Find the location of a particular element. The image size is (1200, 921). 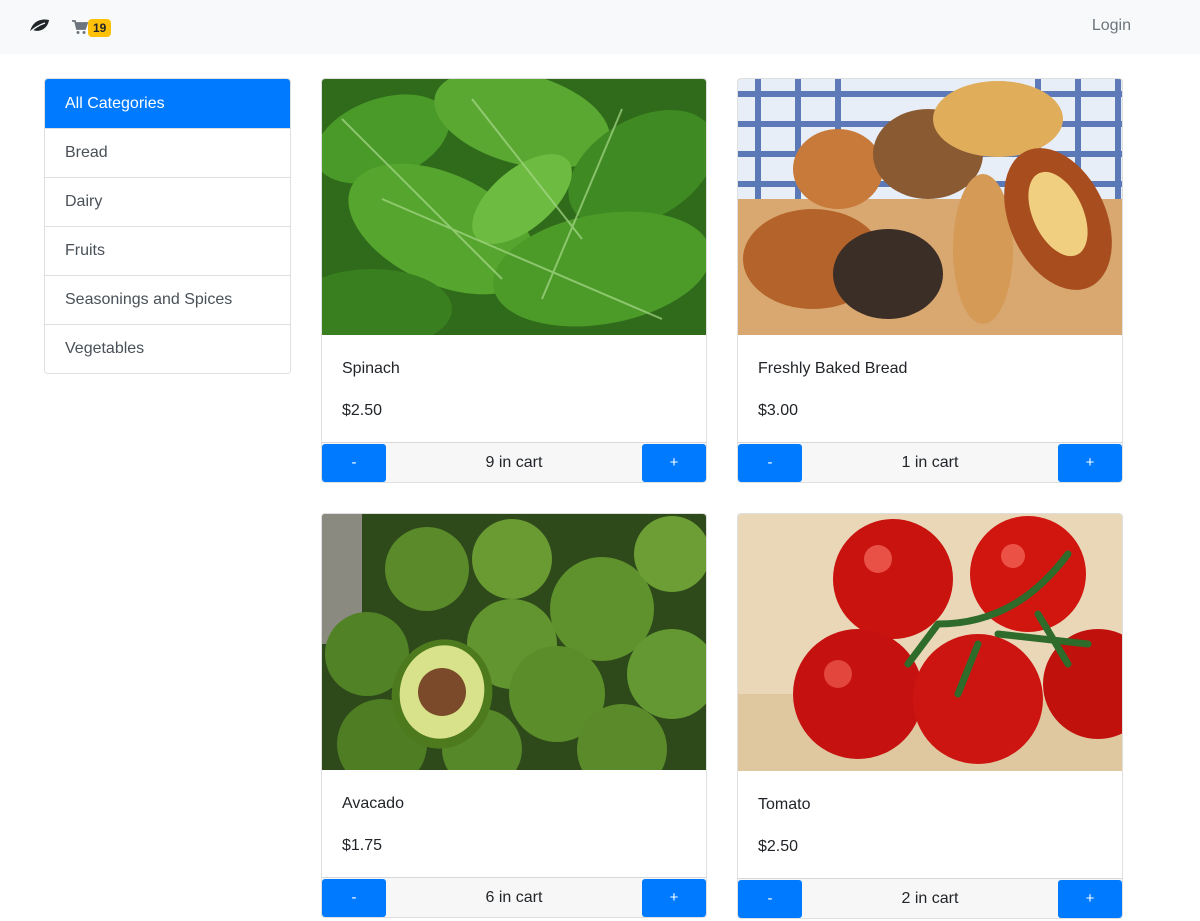

product-price: $1.75 is located at coordinates (362, 845).